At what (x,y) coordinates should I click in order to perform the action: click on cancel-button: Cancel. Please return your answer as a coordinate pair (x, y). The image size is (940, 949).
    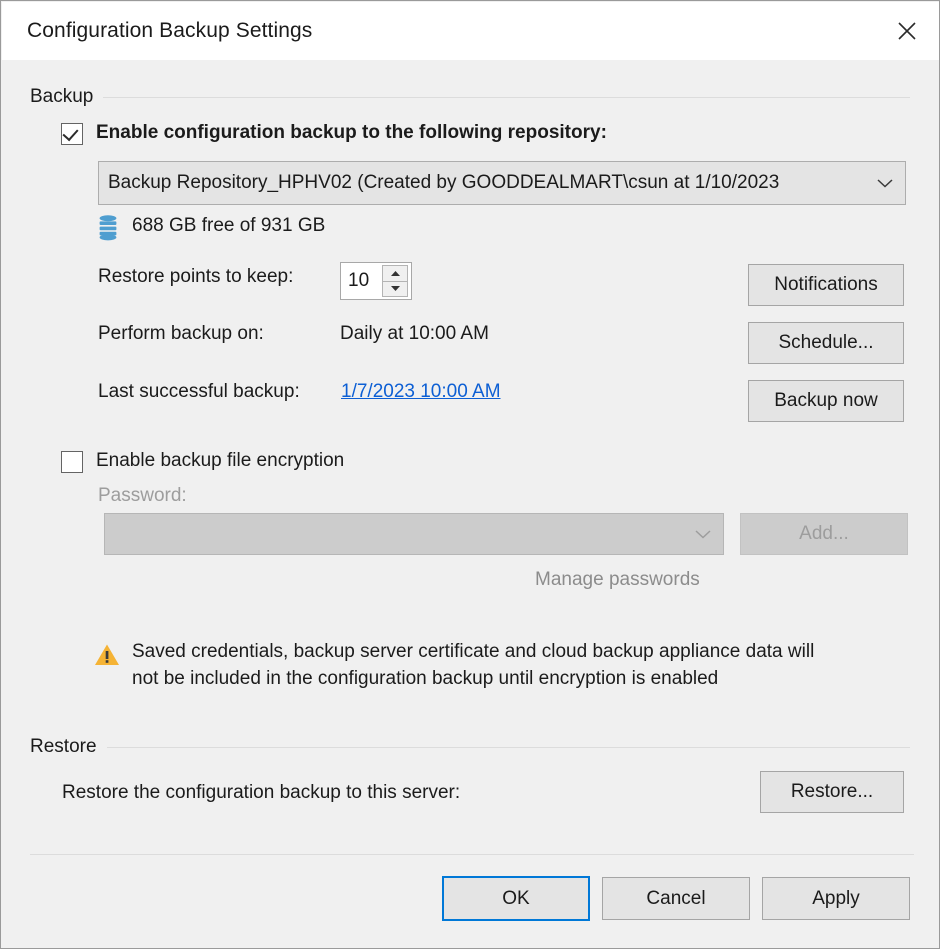
    Looking at the image, I should click on (676, 898).